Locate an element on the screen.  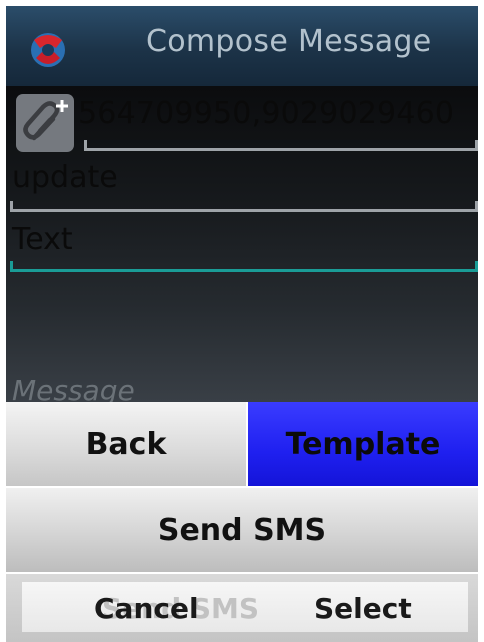
subject-underline is located at coordinates (244, 206).